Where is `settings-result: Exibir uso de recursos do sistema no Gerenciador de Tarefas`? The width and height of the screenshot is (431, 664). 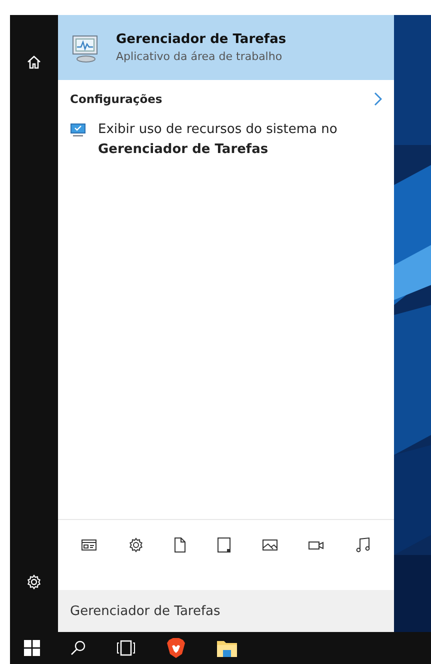
settings-result: Exibir uso de recursos do sistema no Gerenciador de Tarefas is located at coordinates (226, 140).